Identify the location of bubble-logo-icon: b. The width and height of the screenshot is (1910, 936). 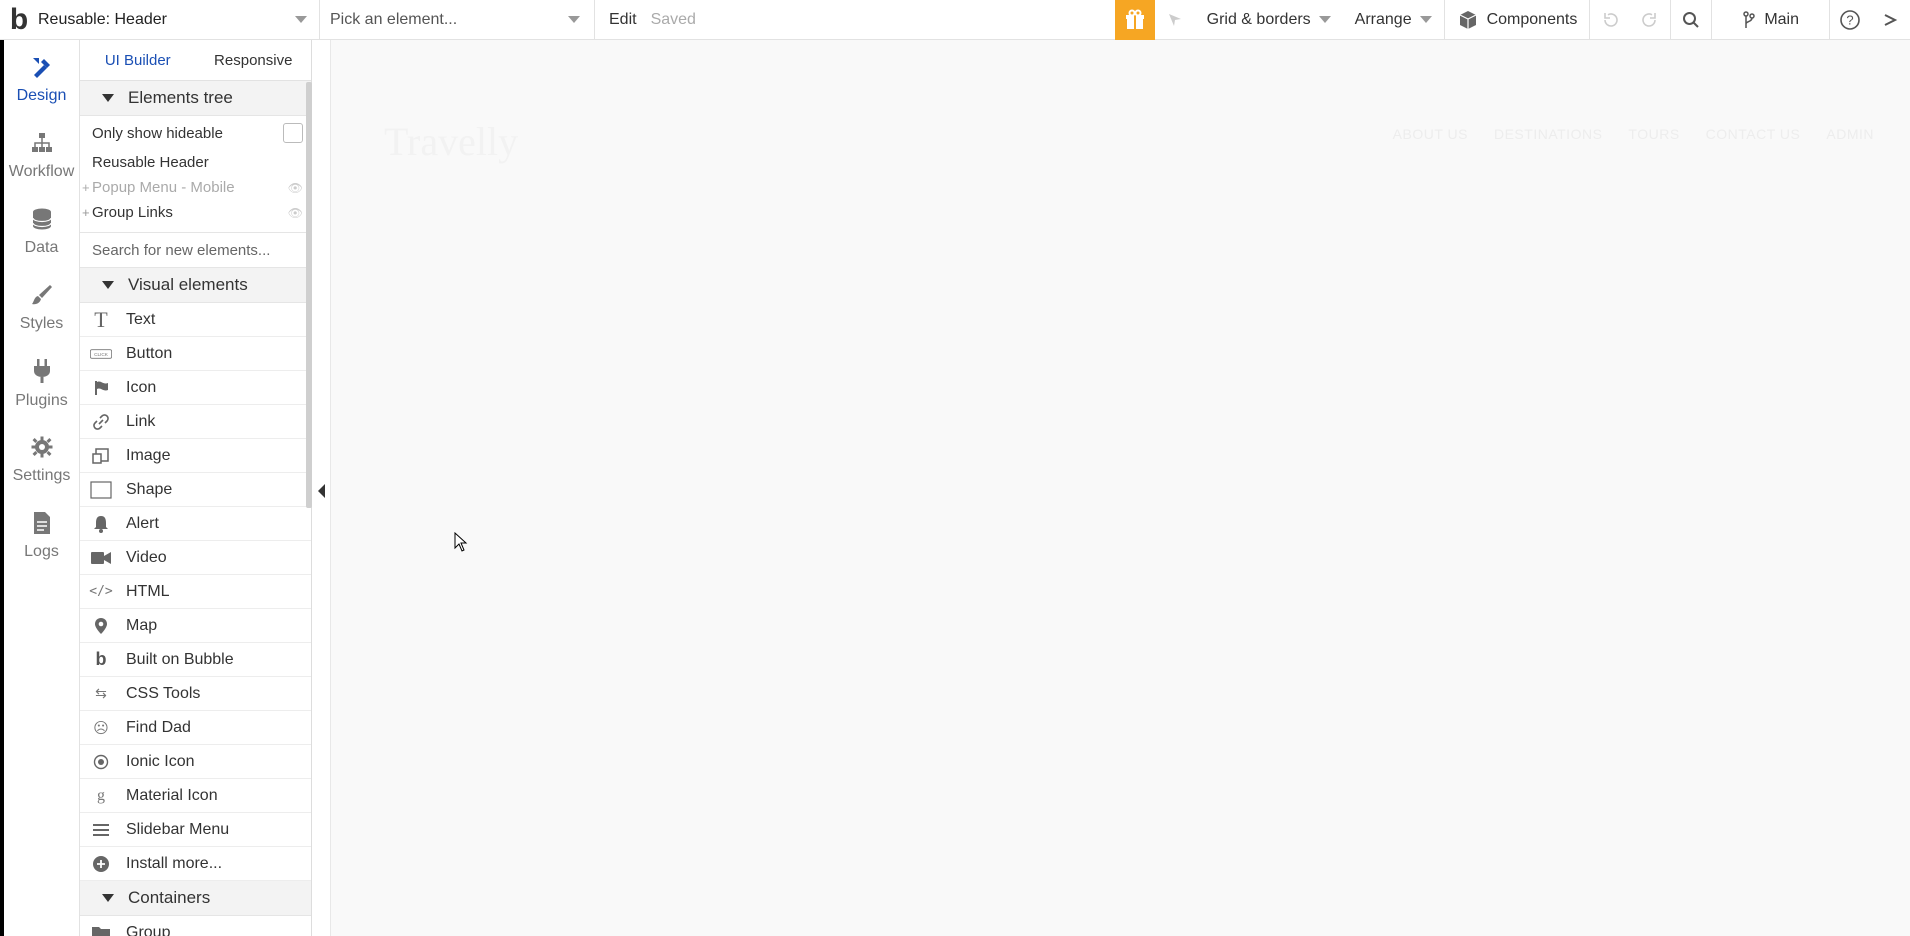
(19, 20).